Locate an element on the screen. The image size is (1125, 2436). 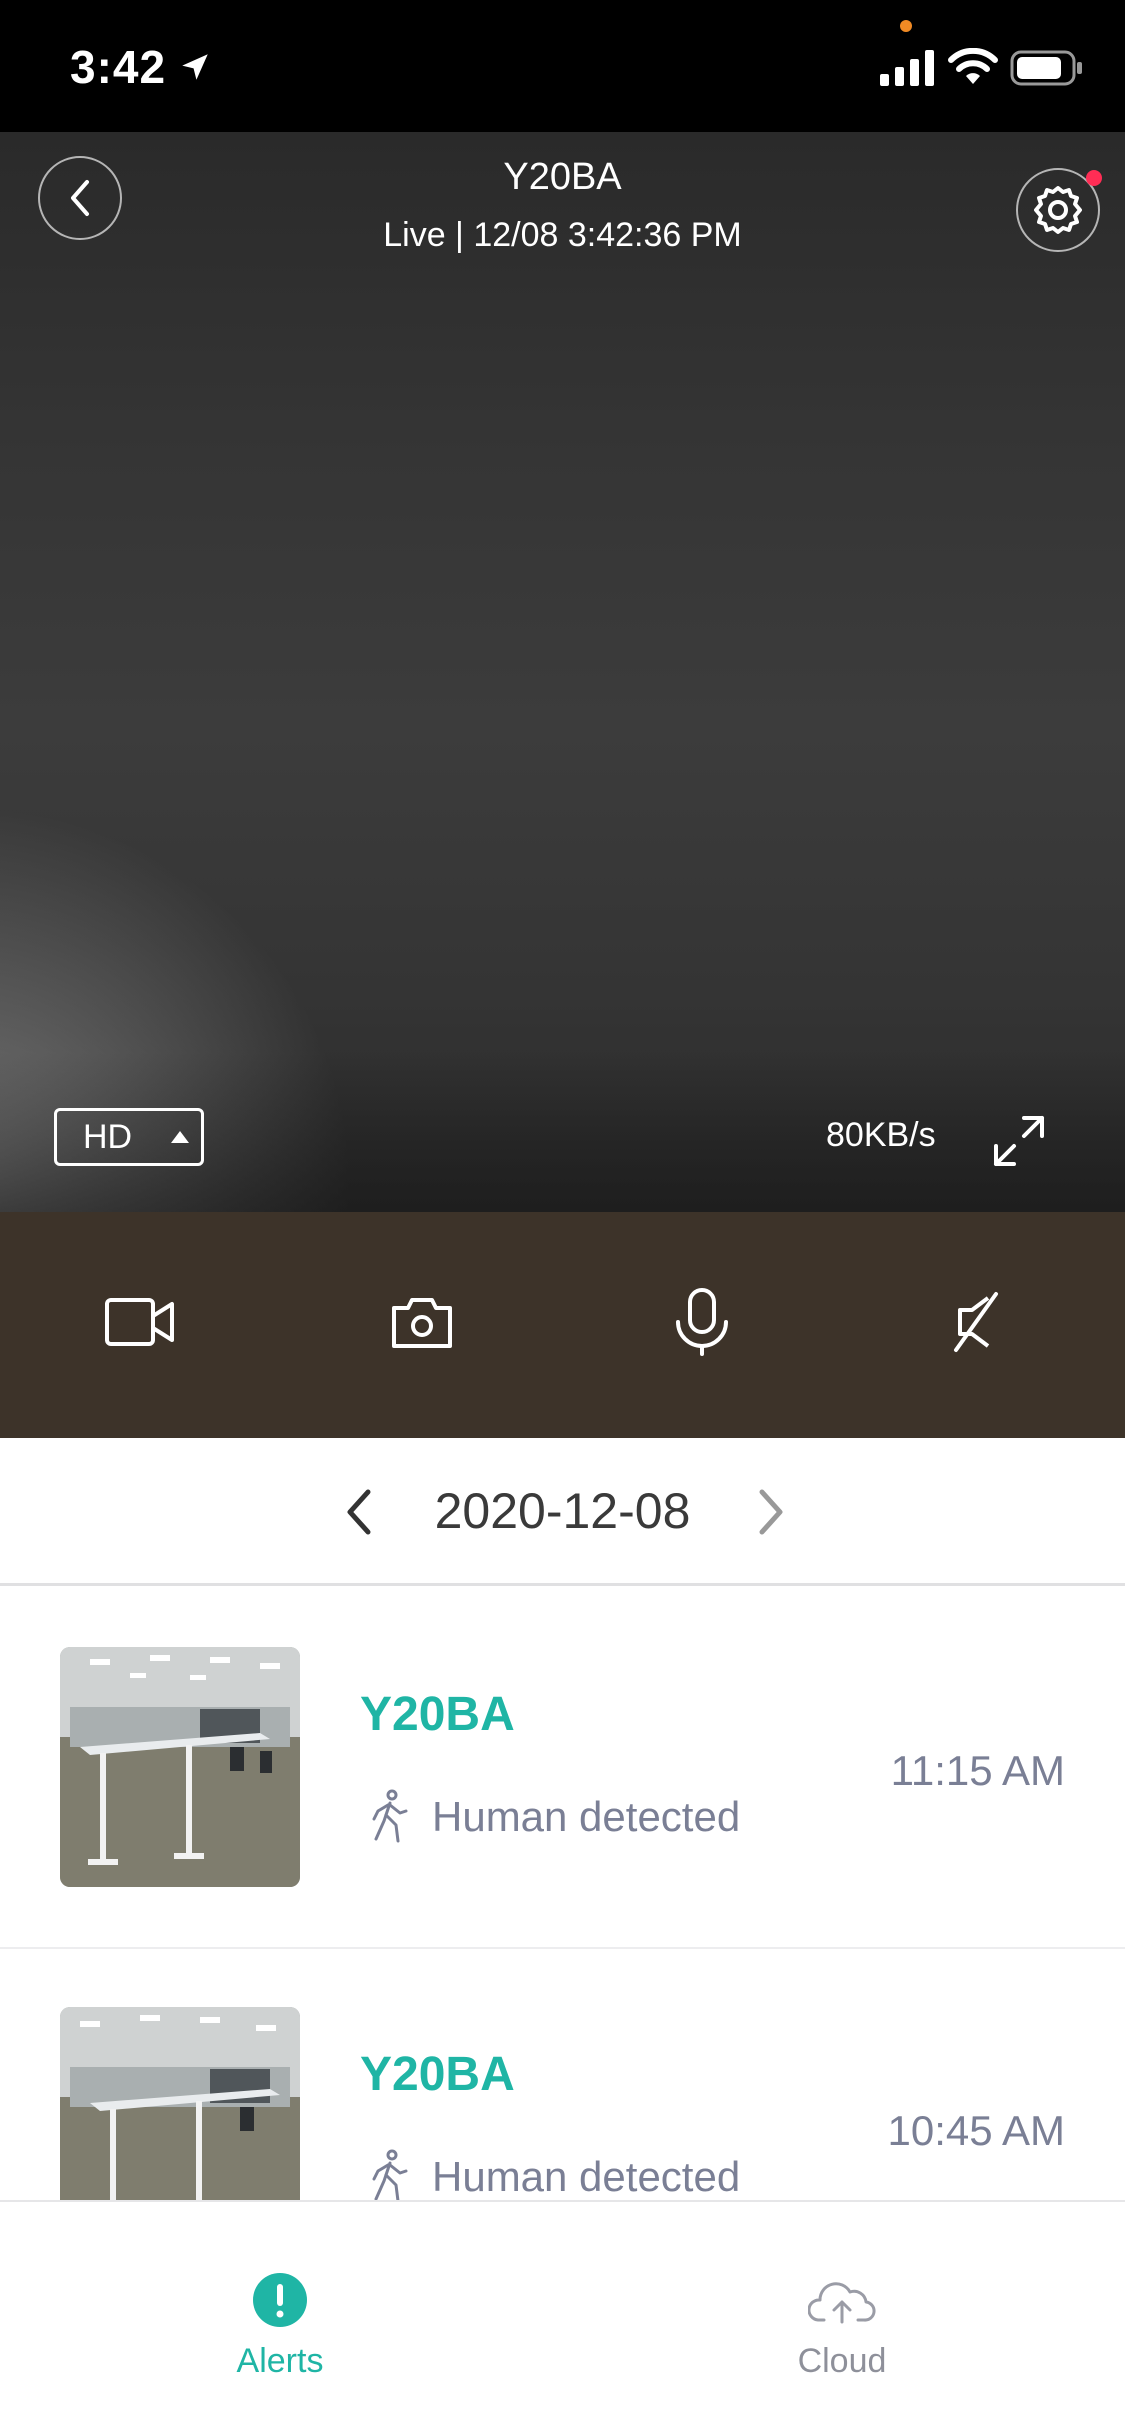
talk-button is located at coordinates (702, 1322).